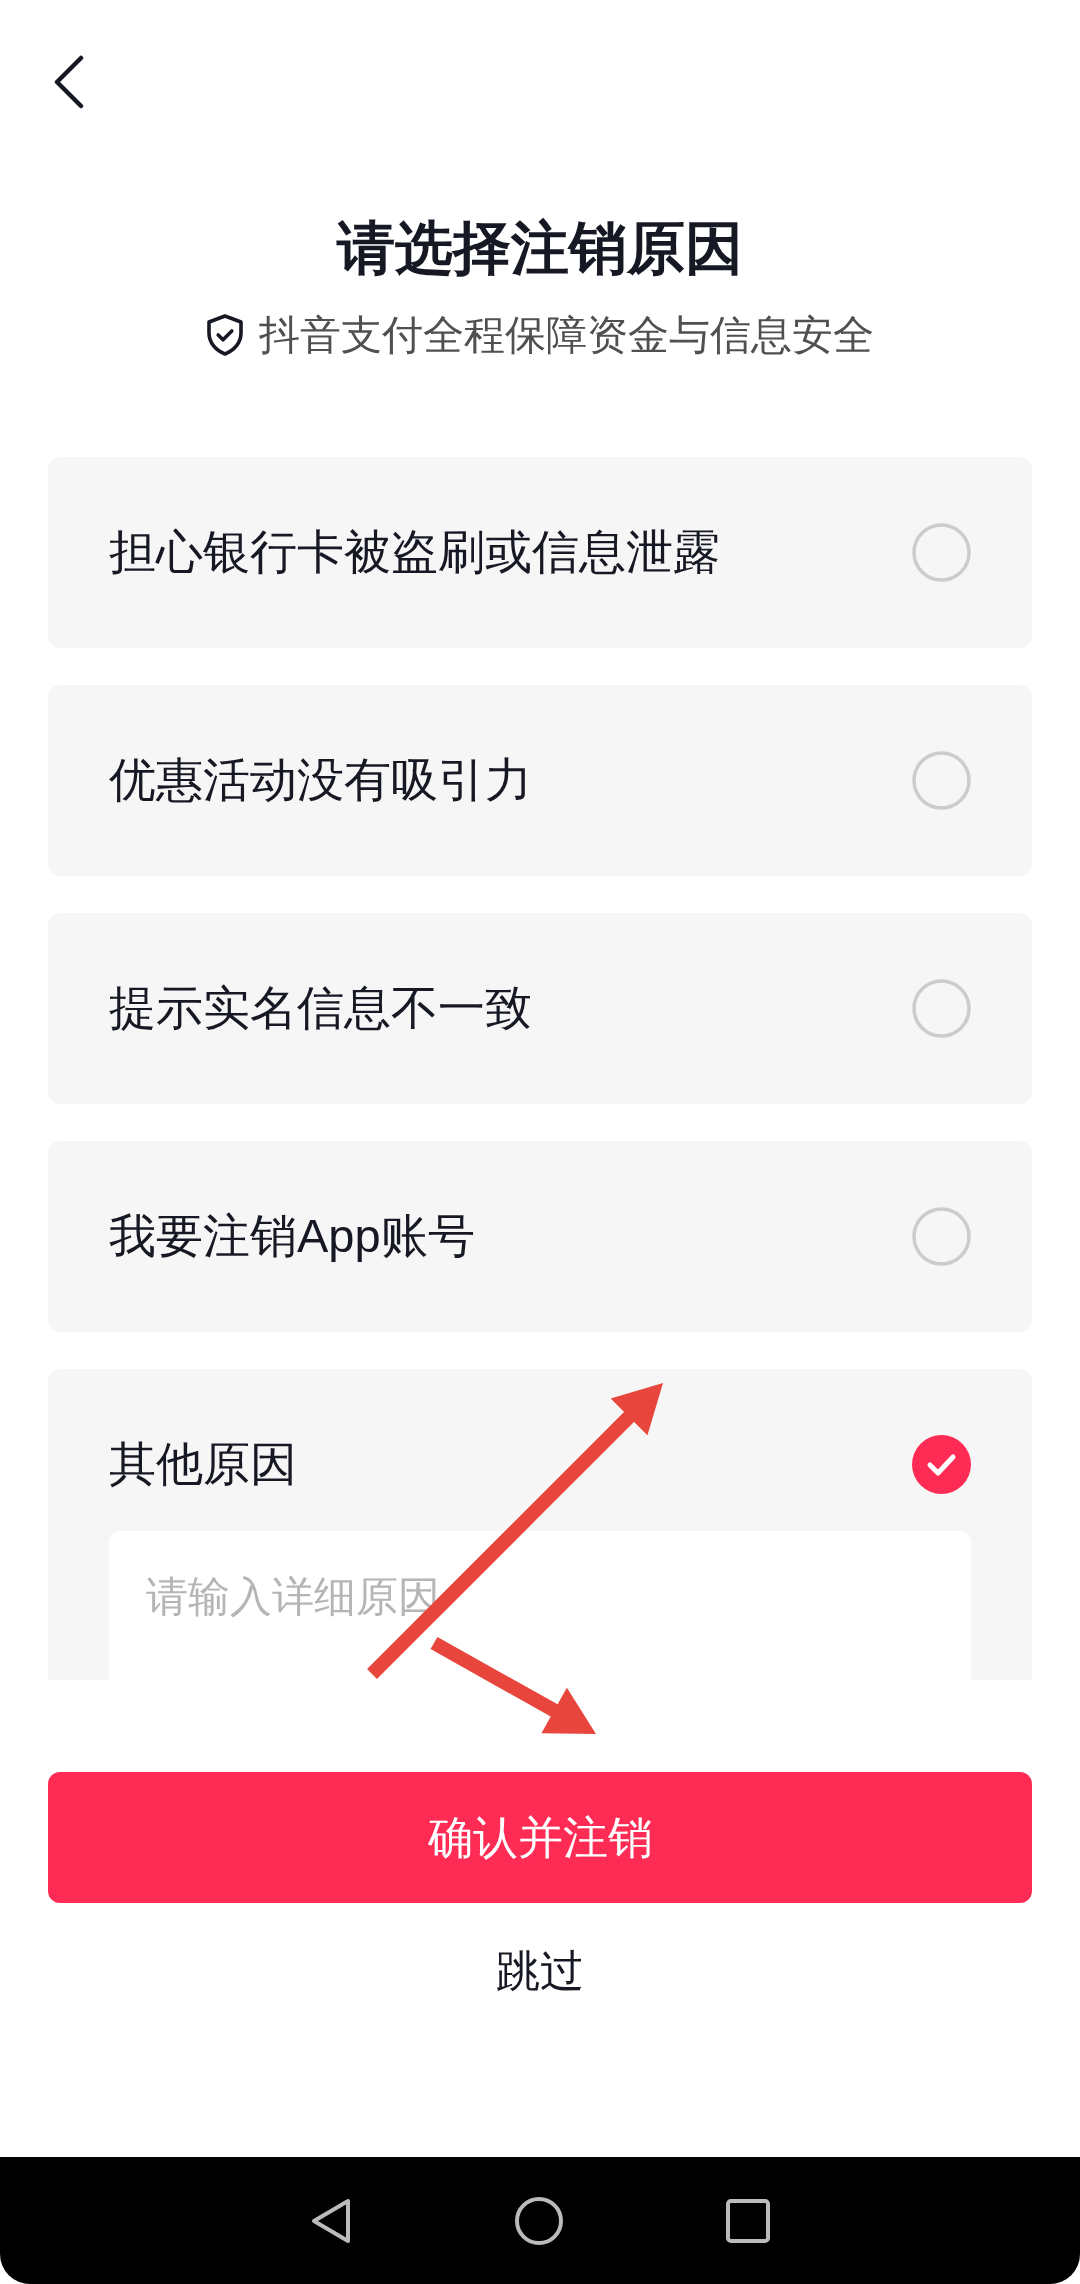  Describe the element at coordinates (540, 1971) in the screenshot. I see `skip-link: 跳过` at that location.